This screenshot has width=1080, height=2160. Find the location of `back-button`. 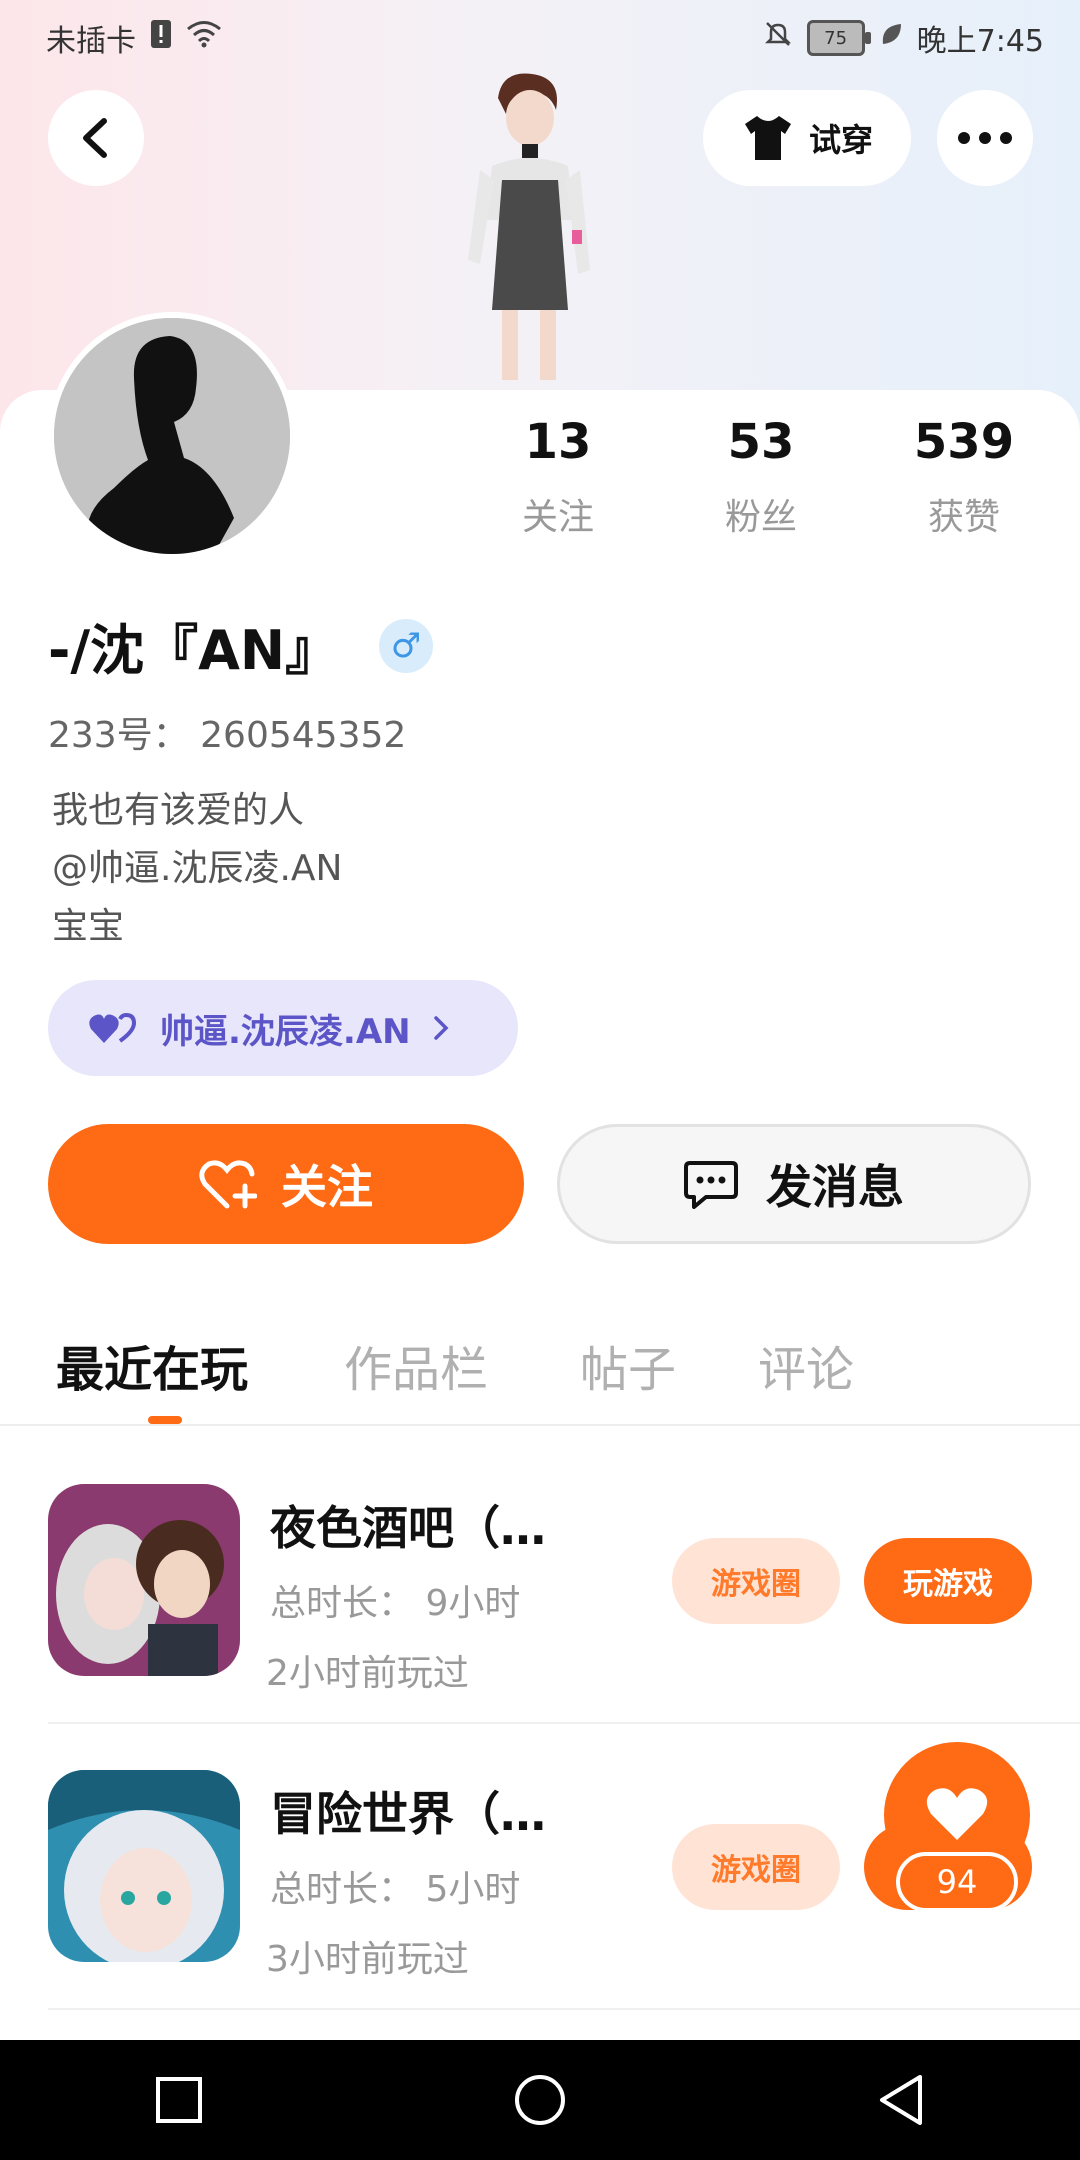

back-button is located at coordinates (96, 138).